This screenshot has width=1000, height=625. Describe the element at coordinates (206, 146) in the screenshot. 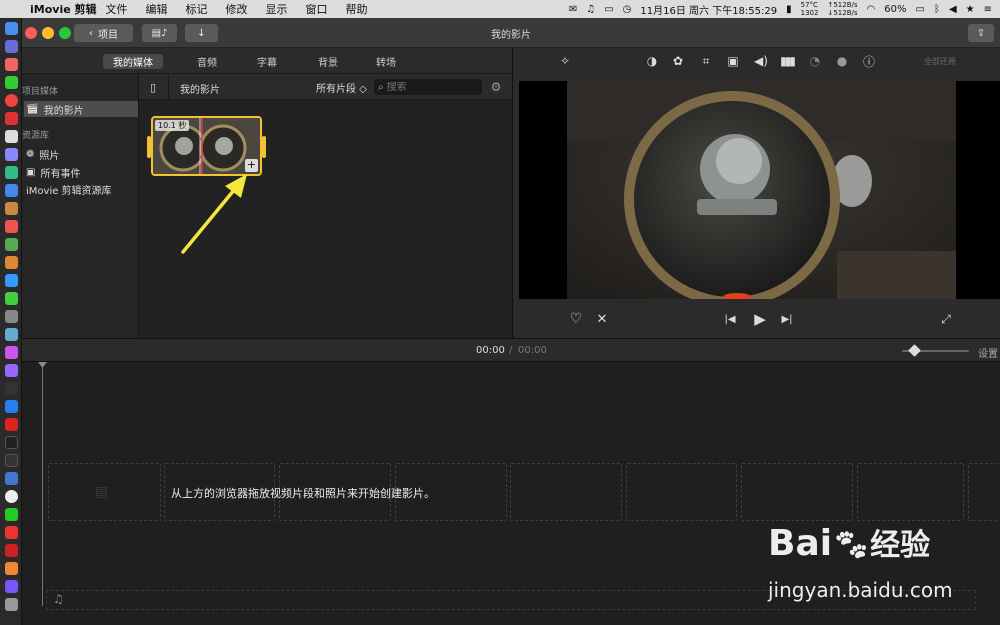

I see `video-clip-thumbnail: 10.1 秒 +` at that location.